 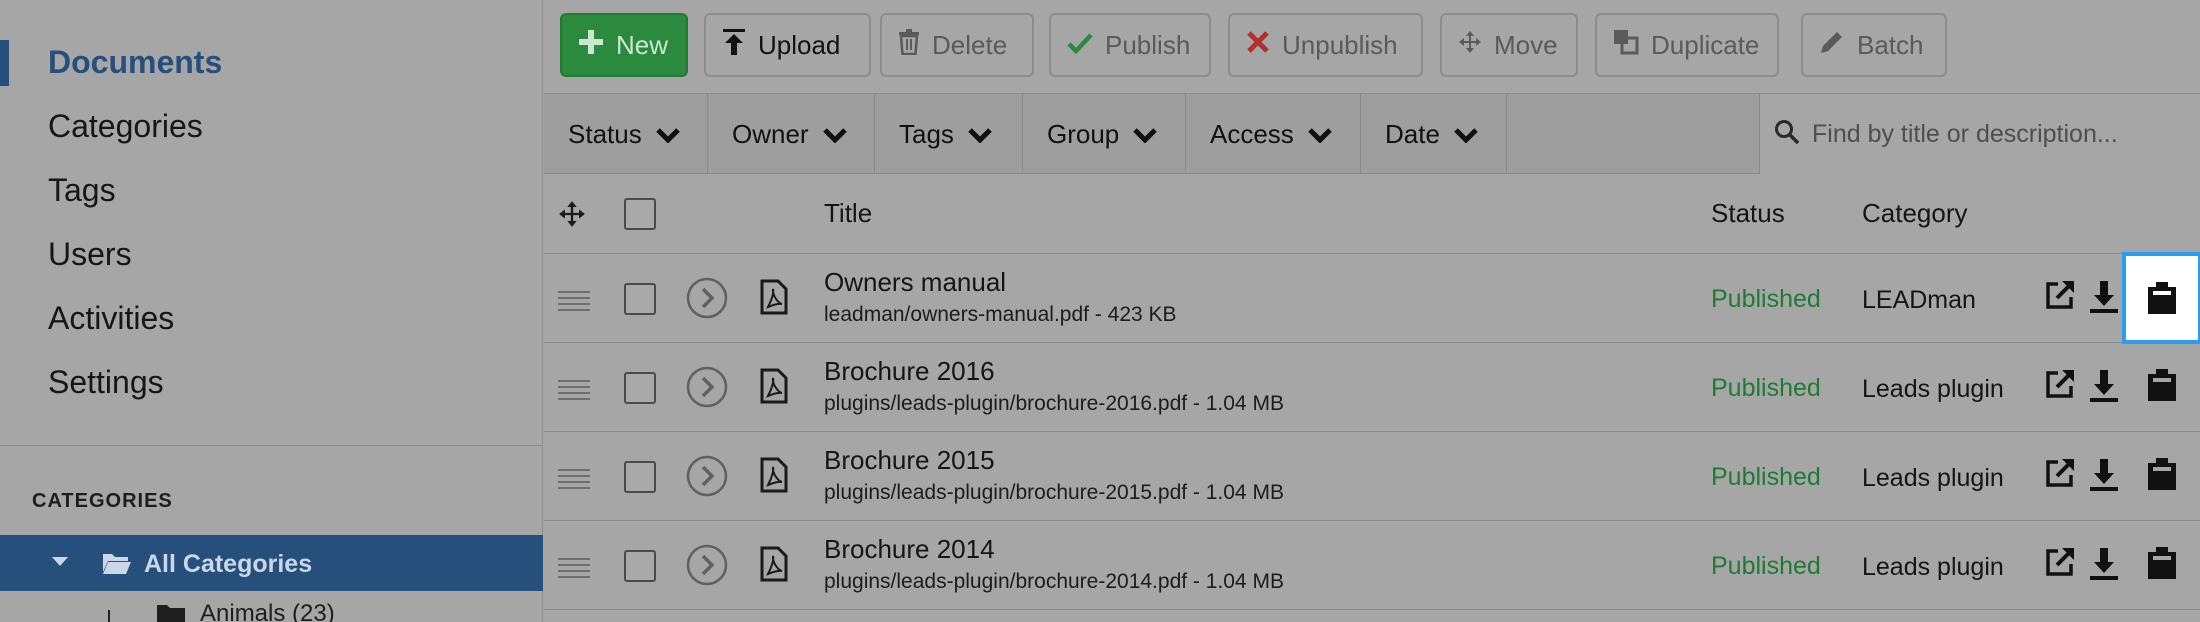 I want to click on new-button-label: New, so click(x=642, y=44).